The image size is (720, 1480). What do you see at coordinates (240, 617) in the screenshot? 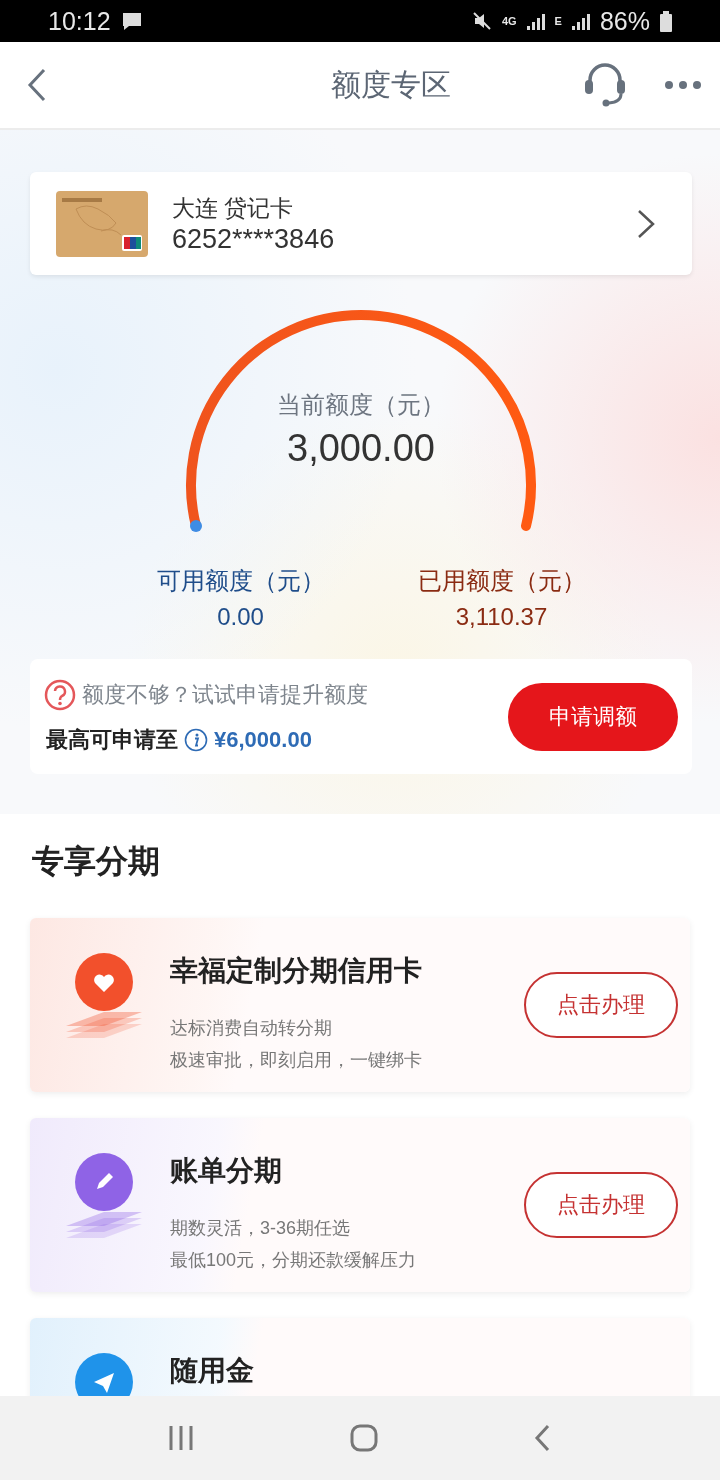
I see `available-amount: 0.00` at bounding box center [240, 617].